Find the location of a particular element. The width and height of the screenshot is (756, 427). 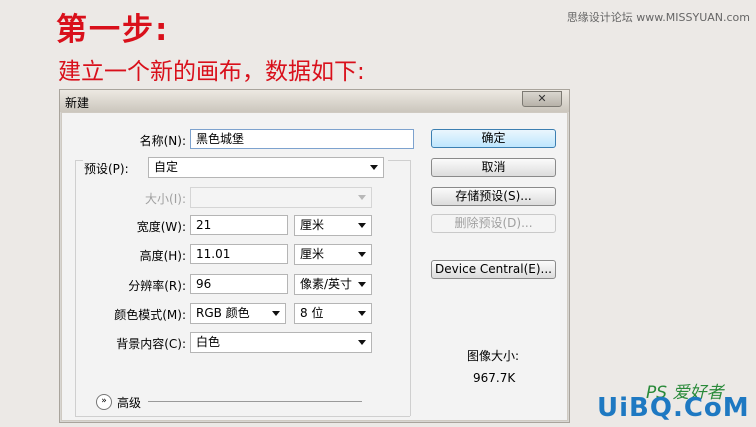

image-size-label: 图像大小: is located at coordinates (493, 356).